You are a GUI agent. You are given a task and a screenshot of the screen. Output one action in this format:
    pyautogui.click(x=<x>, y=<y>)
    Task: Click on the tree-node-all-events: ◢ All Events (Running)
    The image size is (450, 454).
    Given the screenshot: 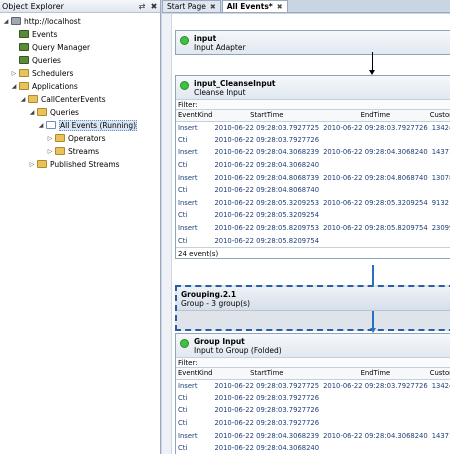 What is the action you would take?
    pyautogui.click(x=87, y=125)
    